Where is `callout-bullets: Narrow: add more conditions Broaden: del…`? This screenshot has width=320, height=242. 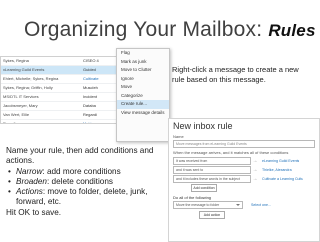
callout-bullets: Narrow: add more conditions Broaden: del… is located at coordinates (81, 187).